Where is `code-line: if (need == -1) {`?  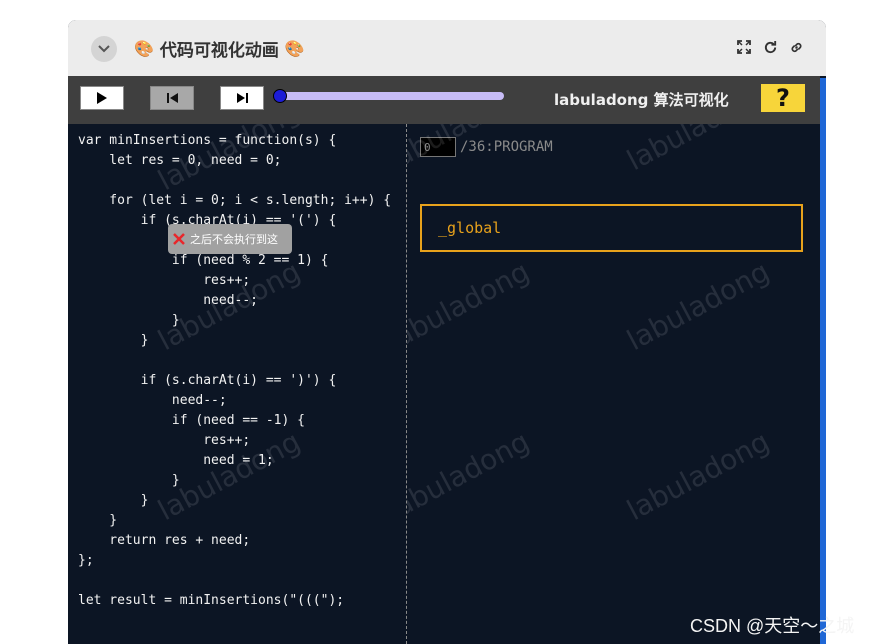
code-line: if (need == -1) { is located at coordinates (191, 420).